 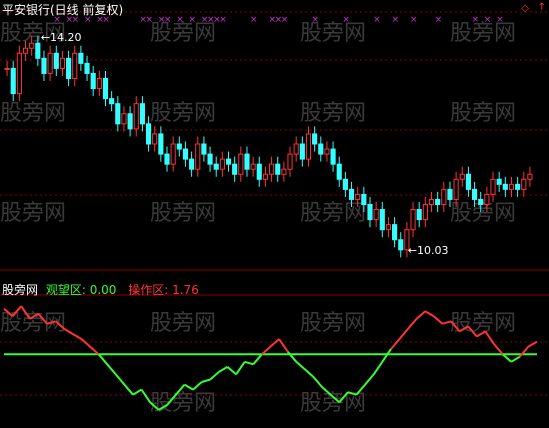 What do you see at coordinates (542, 7) in the screenshot?
I see `arrow-icon: ↑` at bounding box center [542, 7].